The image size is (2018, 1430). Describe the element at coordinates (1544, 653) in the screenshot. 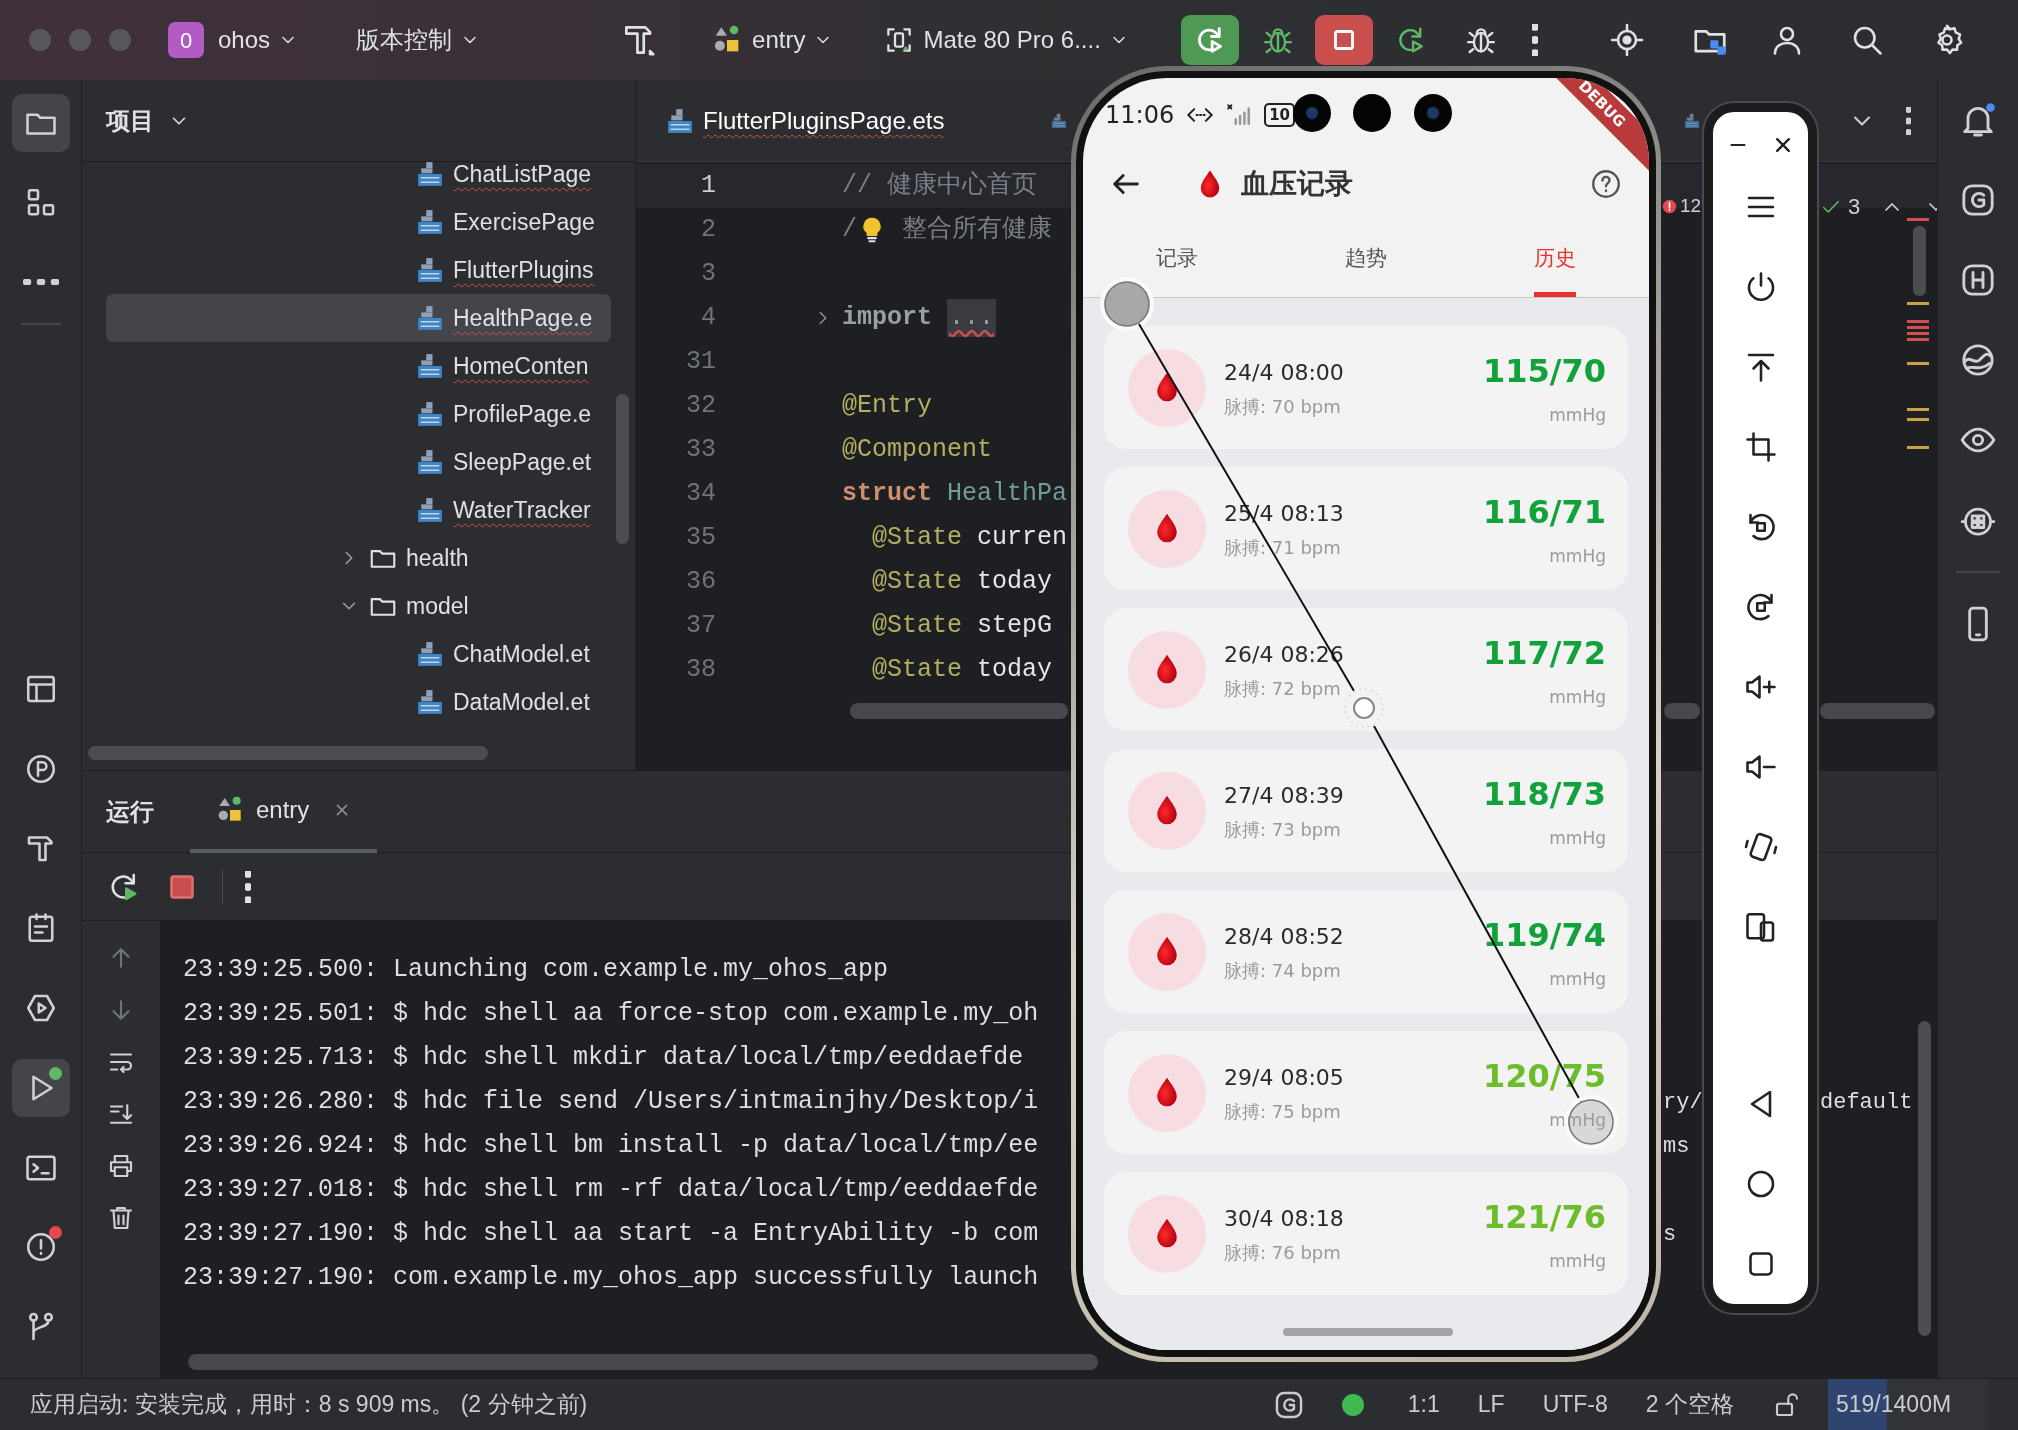

I see `bp-reading: 117/72` at that location.